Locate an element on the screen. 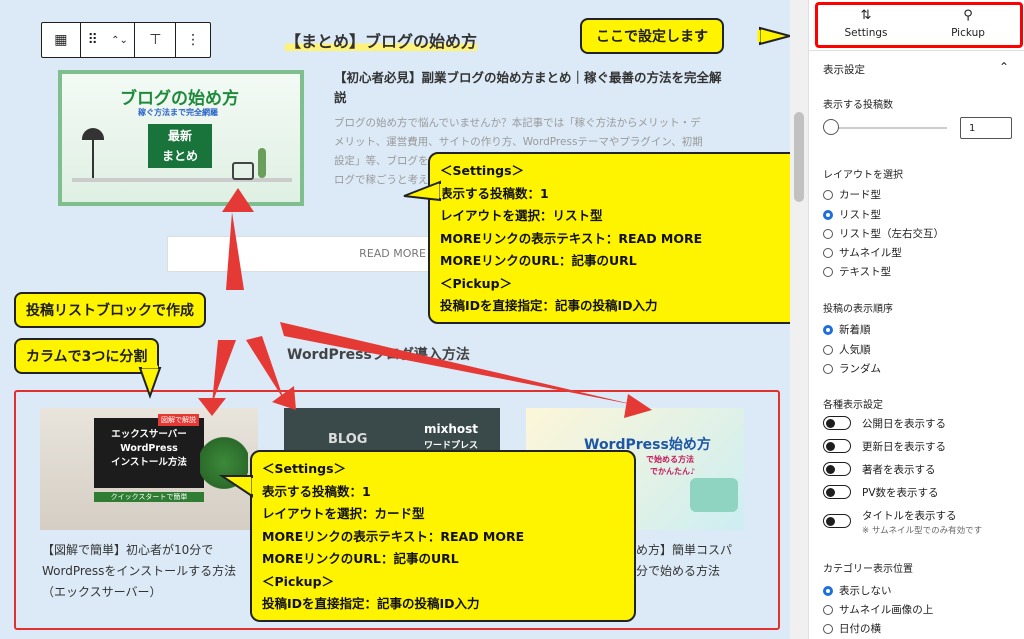  toggle-updated-date-label: 更新日を表示する is located at coordinates (904, 447).